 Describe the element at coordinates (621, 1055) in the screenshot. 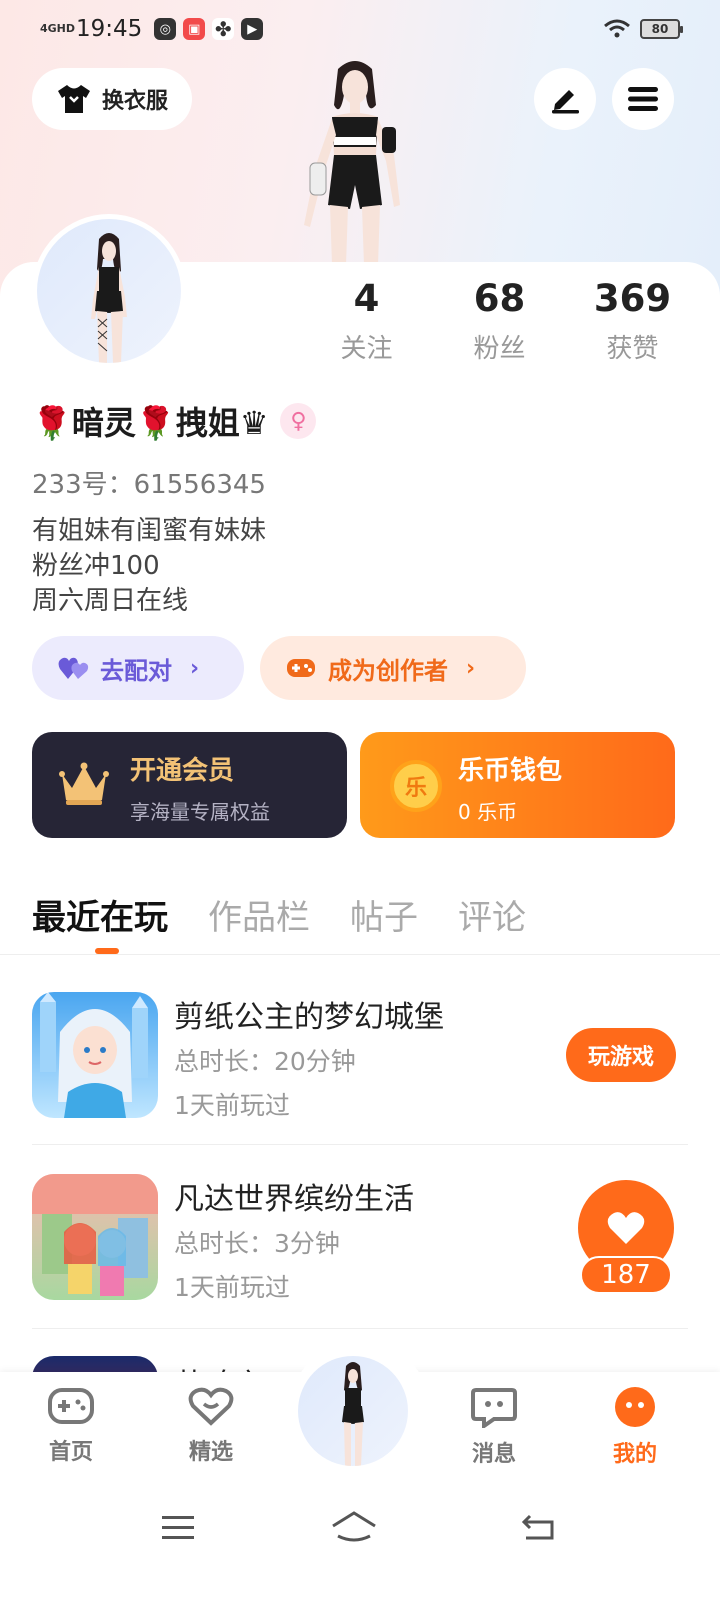

I see `play-game-button: 玩游戏` at that location.